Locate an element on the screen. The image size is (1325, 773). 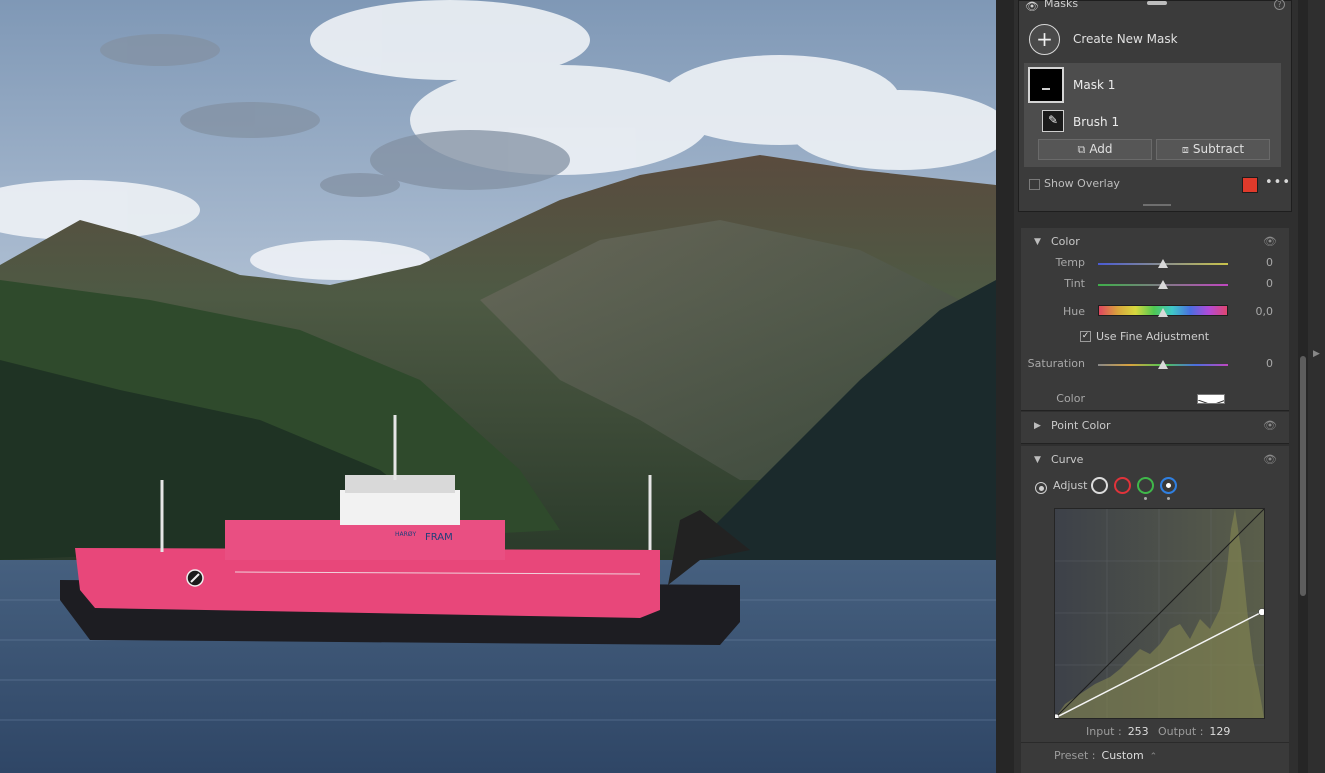
fine-adjustment-checkbox: ✓ is located at coordinates (1085, 336).